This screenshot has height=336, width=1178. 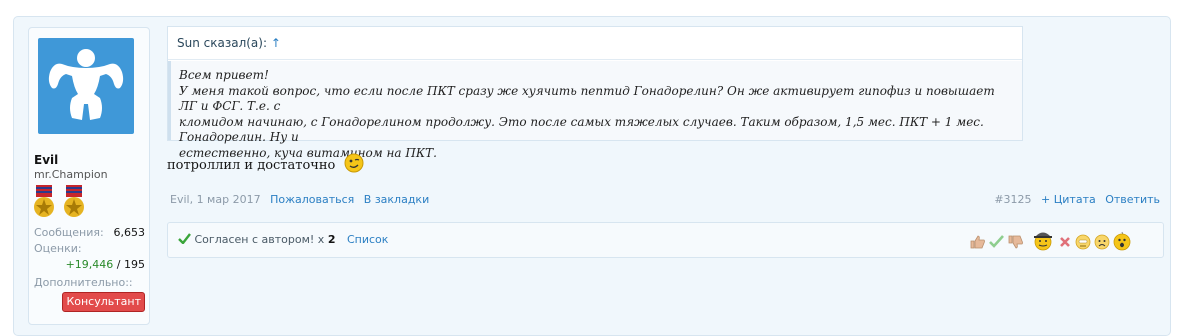 I want to click on user-avatar, so click(x=86, y=86).